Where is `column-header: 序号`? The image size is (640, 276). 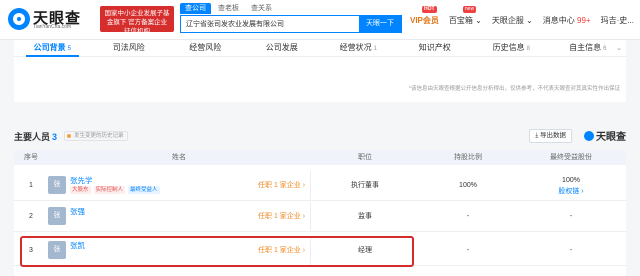
column-header: 序号 is located at coordinates (31, 157).